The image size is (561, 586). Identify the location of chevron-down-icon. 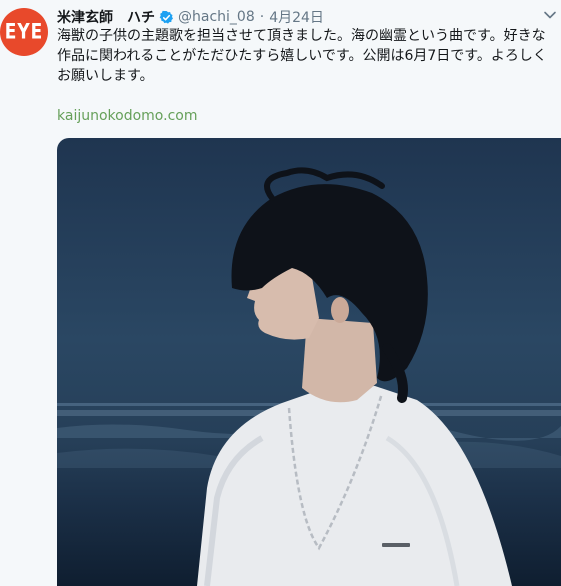
(550, 15).